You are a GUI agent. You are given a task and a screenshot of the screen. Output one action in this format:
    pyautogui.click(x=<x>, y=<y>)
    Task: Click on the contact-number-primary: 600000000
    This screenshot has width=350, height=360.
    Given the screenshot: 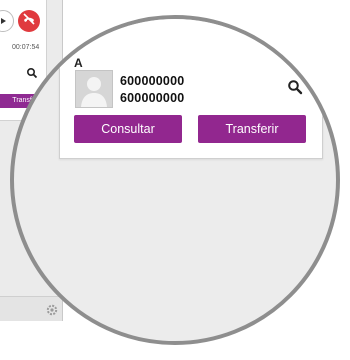 What is the action you would take?
    pyautogui.click(x=152, y=81)
    